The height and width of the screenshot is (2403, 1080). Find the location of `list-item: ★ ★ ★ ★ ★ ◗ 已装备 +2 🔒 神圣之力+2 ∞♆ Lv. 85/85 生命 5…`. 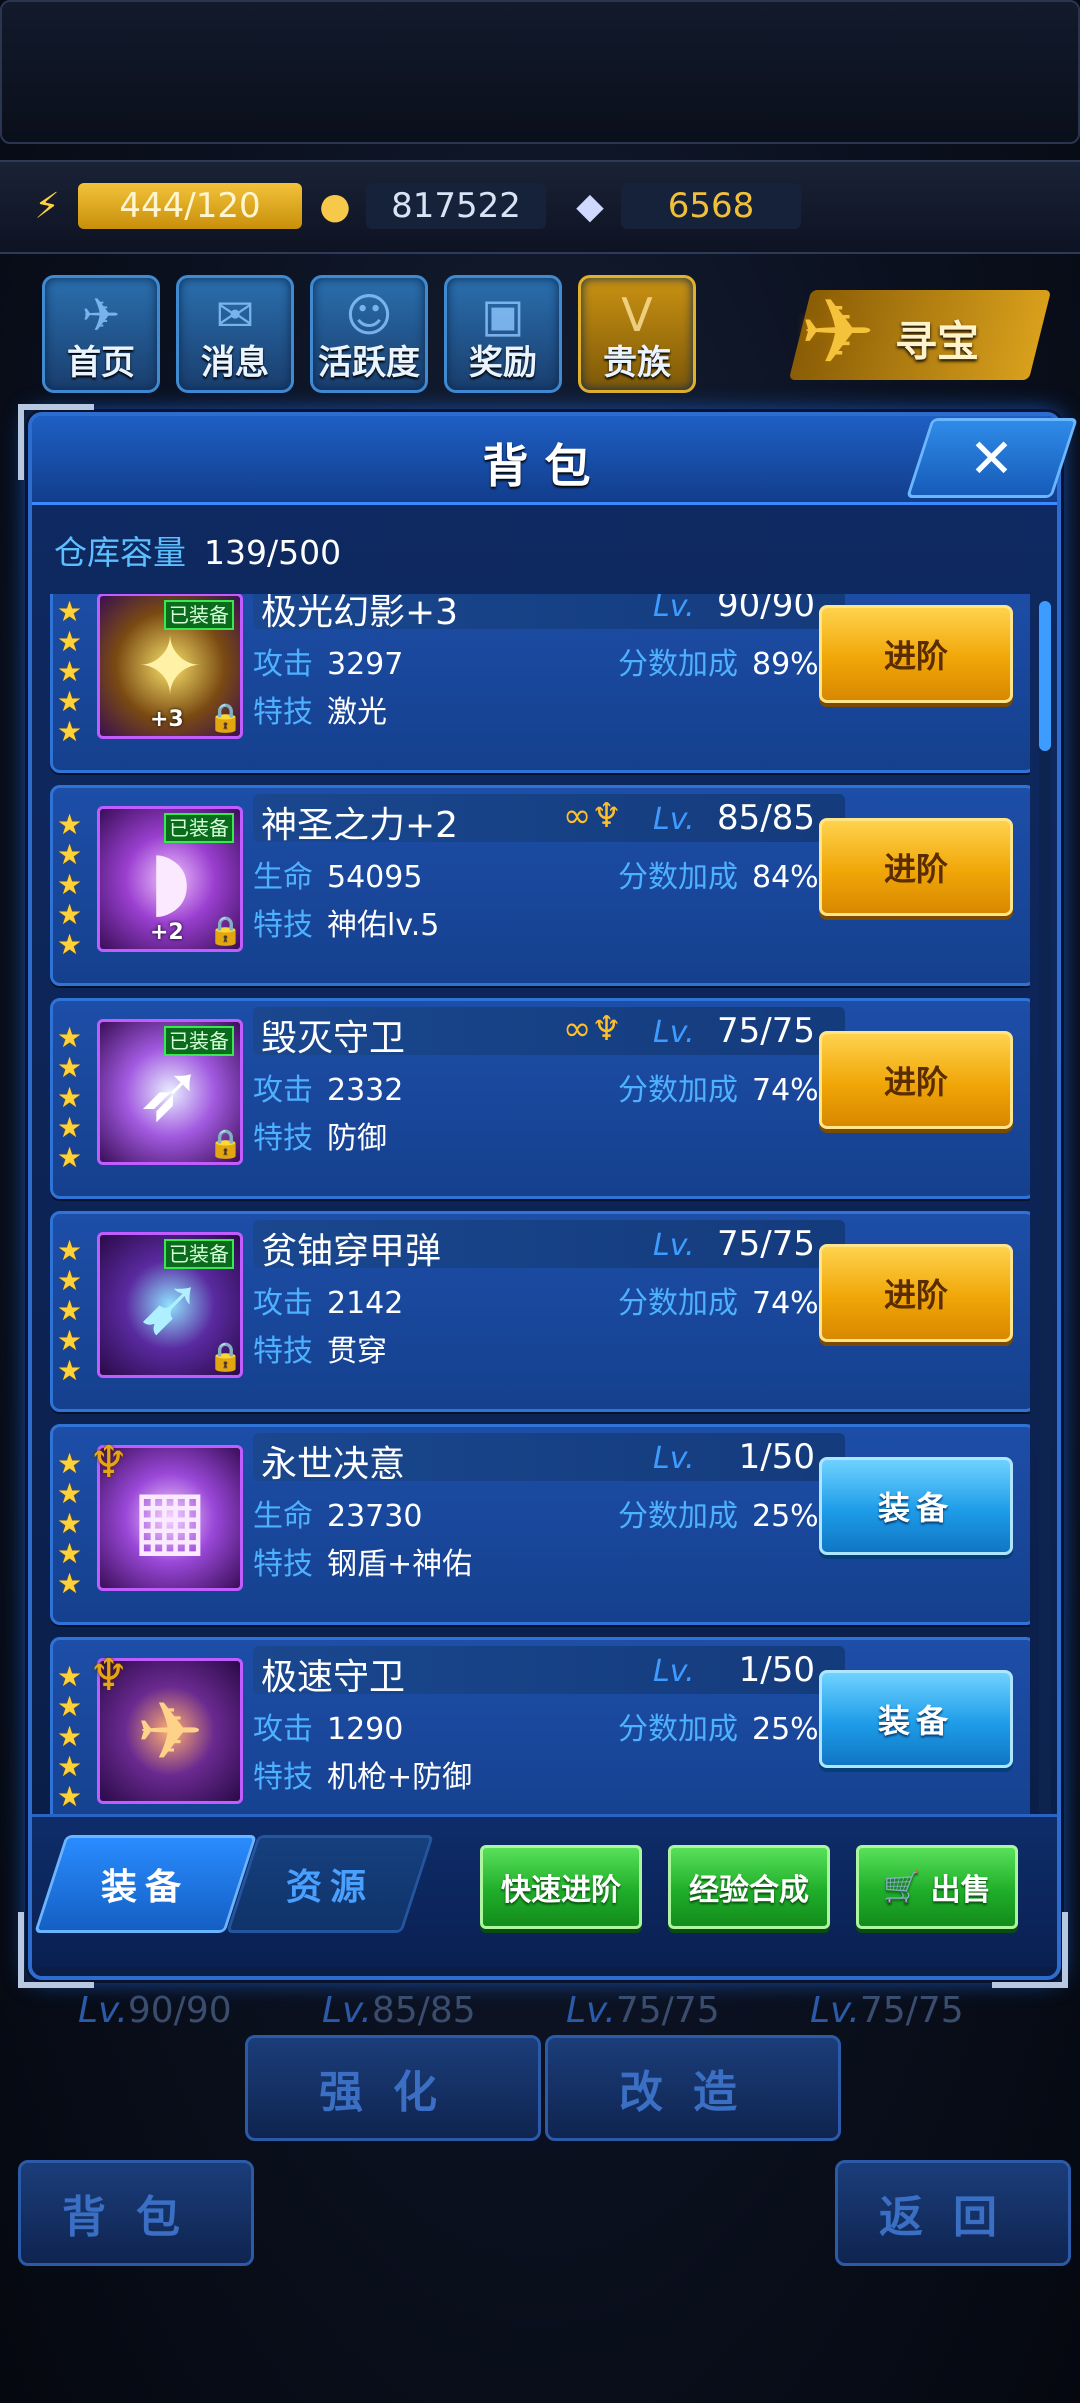

list-item: ★ ★ ★ ★ ★ ◗ 已装备 +2 🔒 神圣之力+2 ∞♆ Lv. 85/85 生命 5… is located at coordinates (540, 885).